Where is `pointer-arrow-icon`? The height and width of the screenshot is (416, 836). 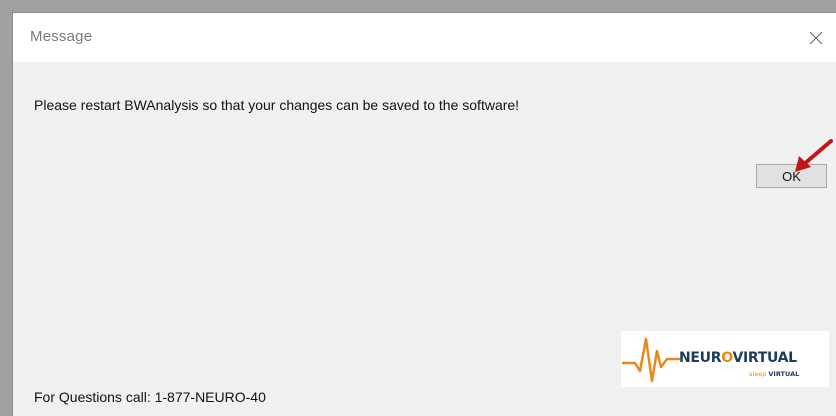
pointer-arrow-icon is located at coordinates (814, 155).